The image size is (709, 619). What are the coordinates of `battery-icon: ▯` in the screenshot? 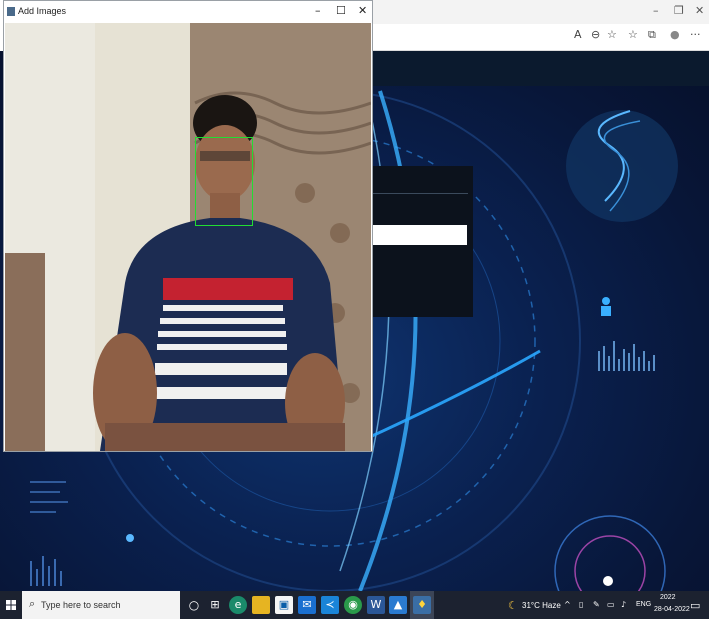 It's located at (581, 604).